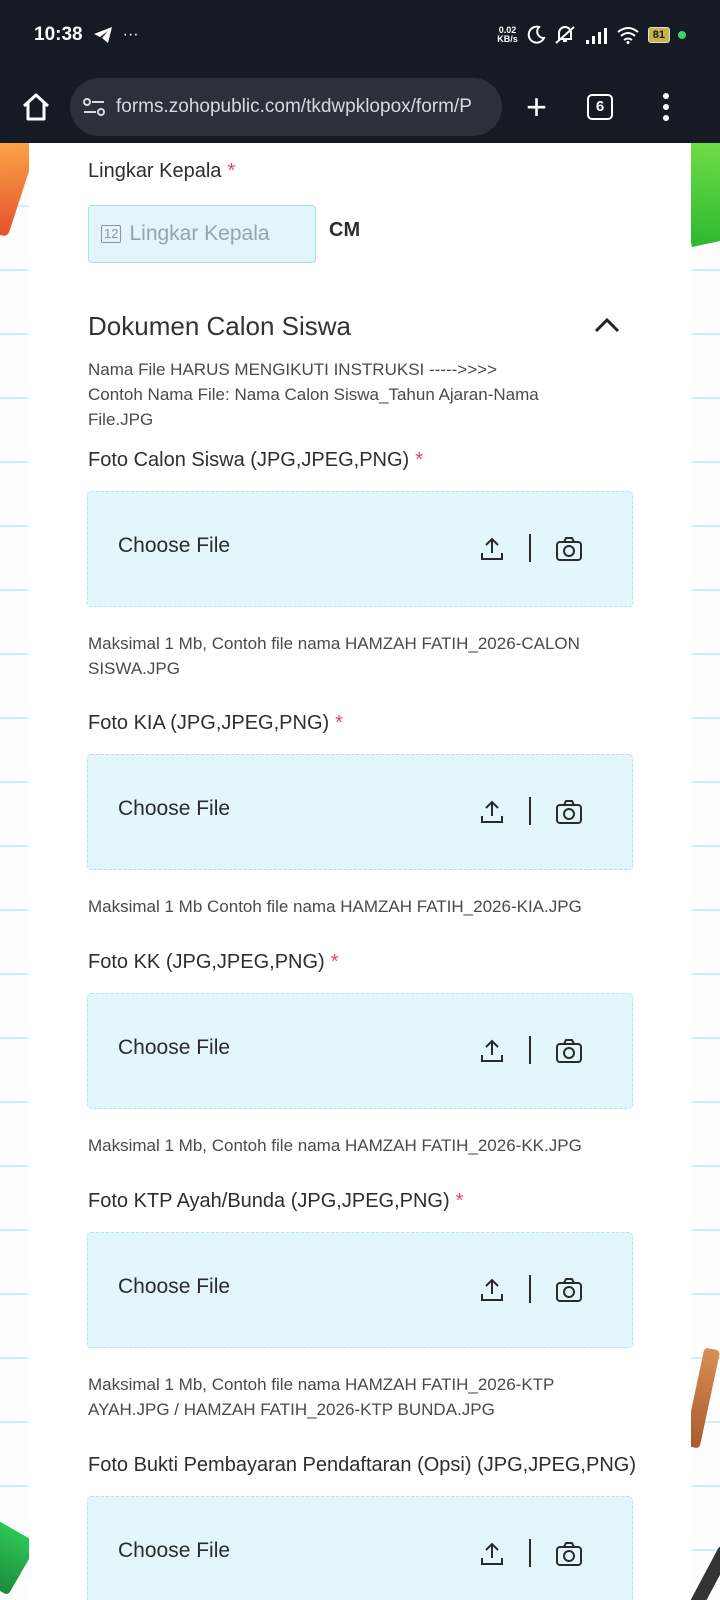 Image resolution: width=720 pixels, height=1600 pixels. Describe the element at coordinates (220, 326) in the screenshot. I see `section-title: Dokumen Calon Siswa` at that location.